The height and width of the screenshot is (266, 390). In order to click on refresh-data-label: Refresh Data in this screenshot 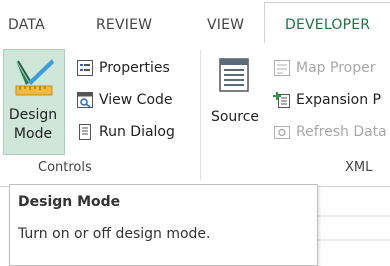, I will do `click(341, 132)`.